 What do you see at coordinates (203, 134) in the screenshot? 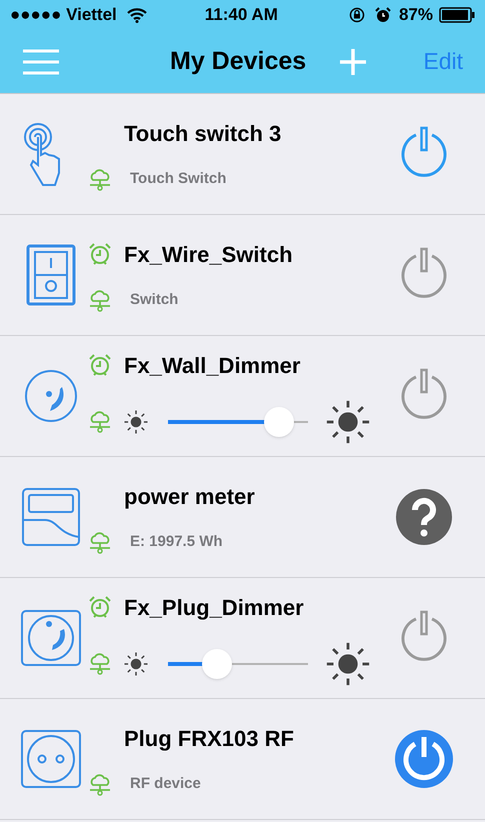
I see `device-name: Touch switch 3` at bounding box center [203, 134].